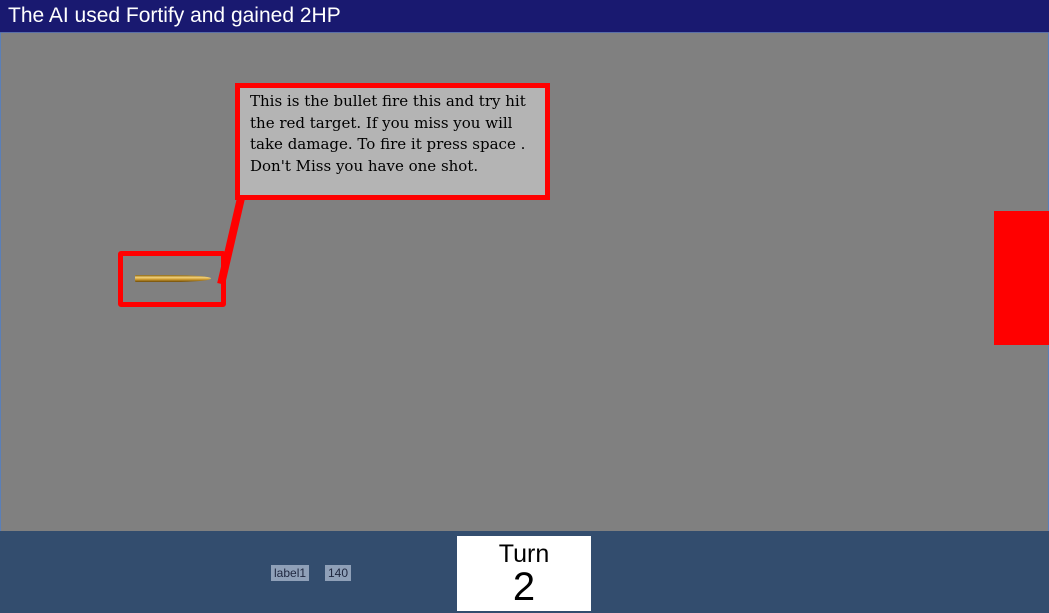 The width and height of the screenshot is (1049, 613). I want to click on bullet-highlight-frame, so click(172, 279).